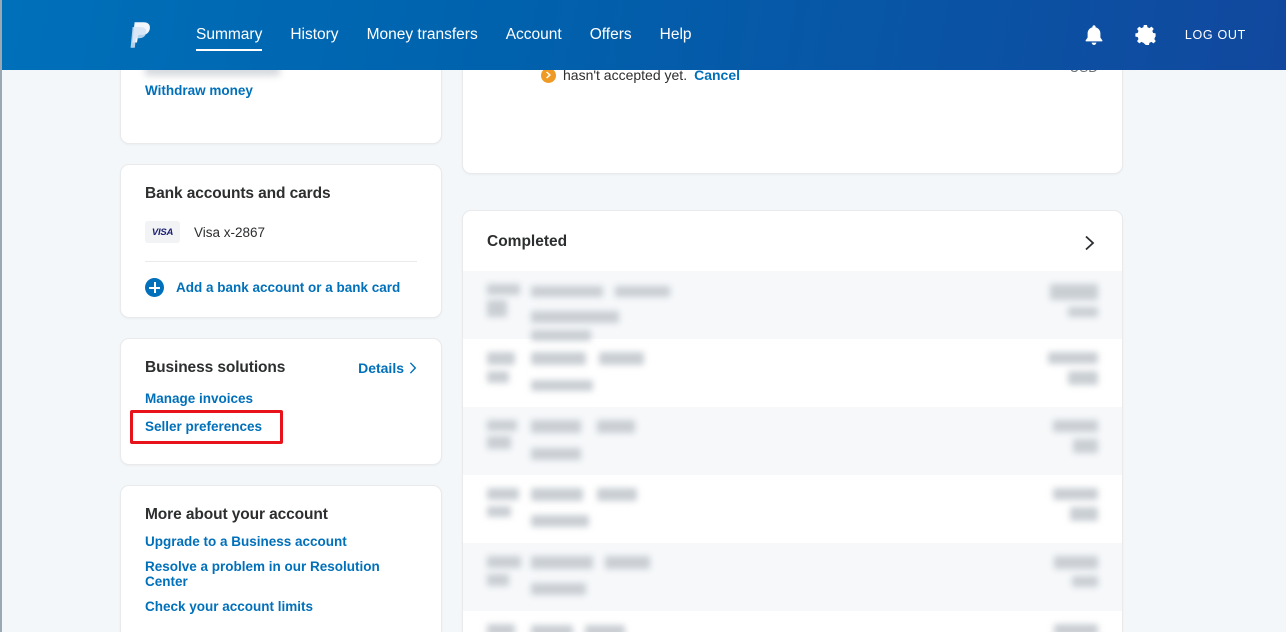 The height and width of the screenshot is (632, 1286). Describe the element at coordinates (1091, 243) in the screenshot. I see `completed-expand-button` at that location.